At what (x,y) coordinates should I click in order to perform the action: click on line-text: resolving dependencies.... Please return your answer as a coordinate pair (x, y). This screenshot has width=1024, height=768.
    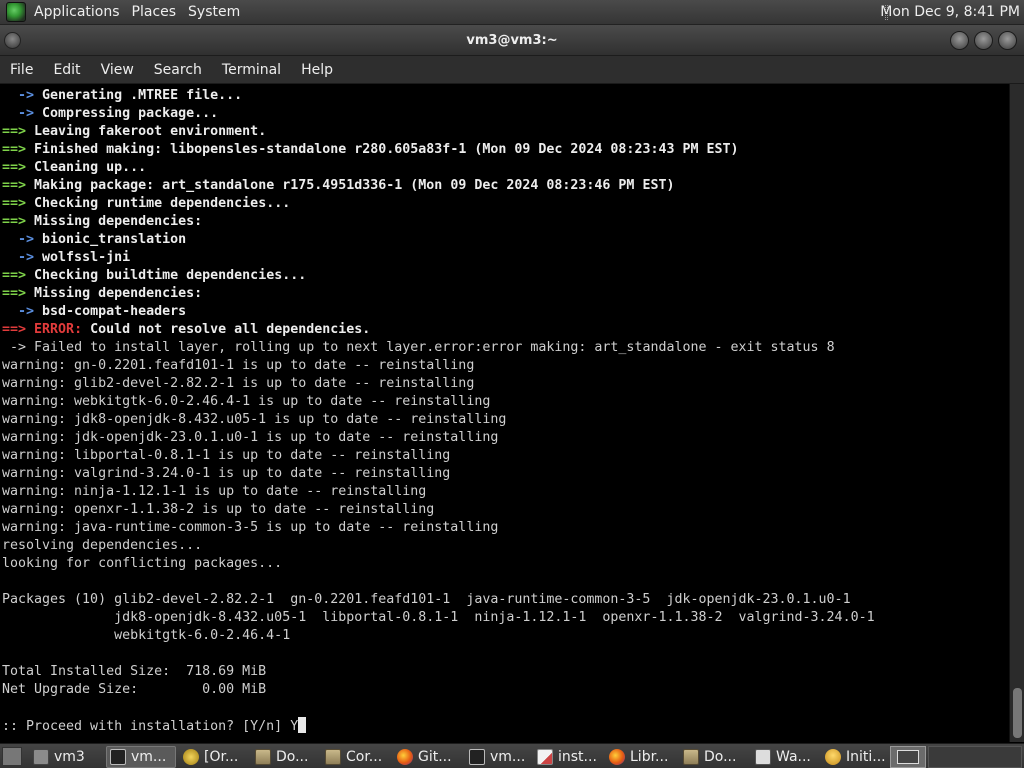
    Looking at the image, I should click on (102, 545).